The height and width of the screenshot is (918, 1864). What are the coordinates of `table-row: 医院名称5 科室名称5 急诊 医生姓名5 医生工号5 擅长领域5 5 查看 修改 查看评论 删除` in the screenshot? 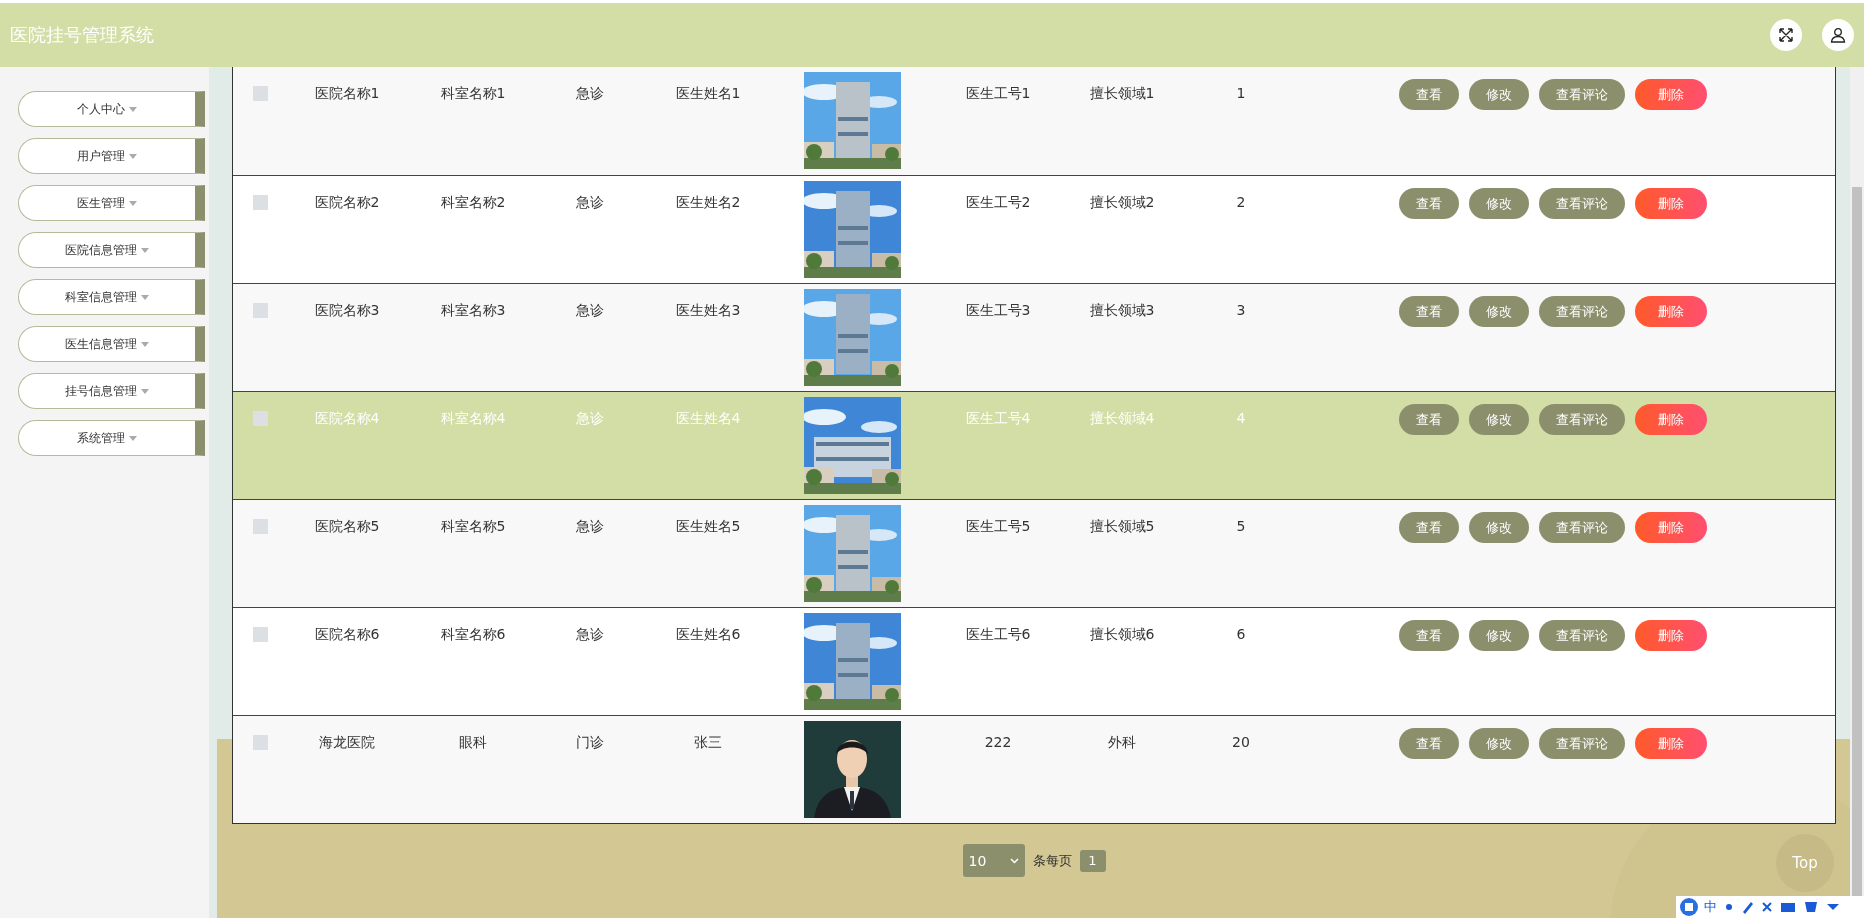 It's located at (1034, 553).